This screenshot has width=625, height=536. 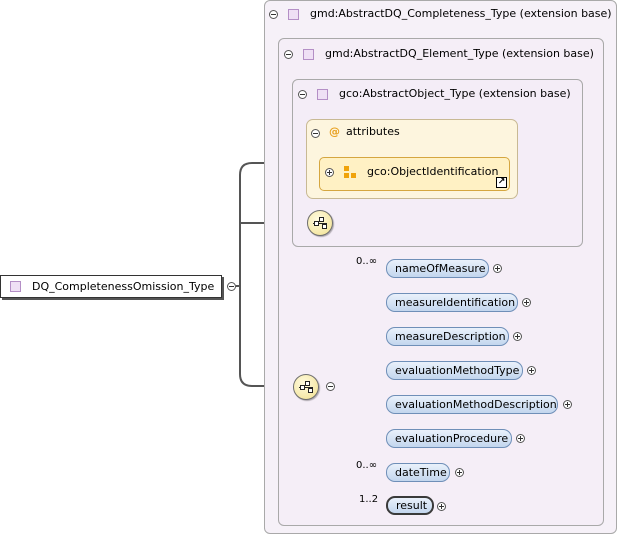 What do you see at coordinates (334, 131) in the screenshot?
I see `attribute-at-icon: @` at bounding box center [334, 131].